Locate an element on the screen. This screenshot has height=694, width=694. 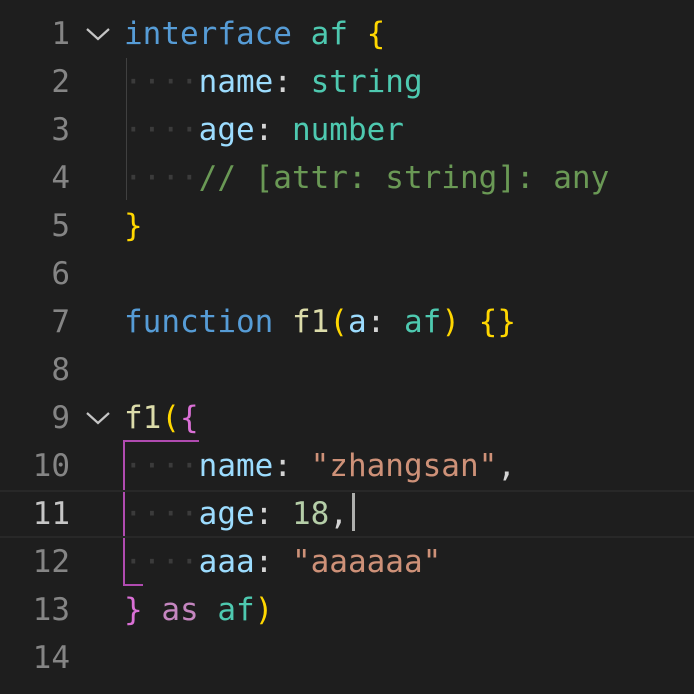
code-token: // [attr: string]: any is located at coordinates (404, 178).